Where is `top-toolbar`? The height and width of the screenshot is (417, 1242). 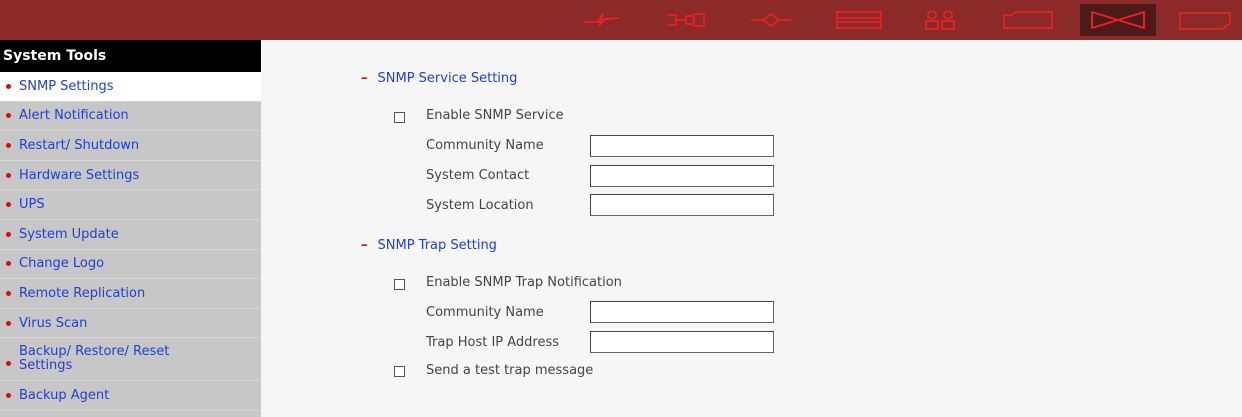 top-toolbar is located at coordinates (621, 20).